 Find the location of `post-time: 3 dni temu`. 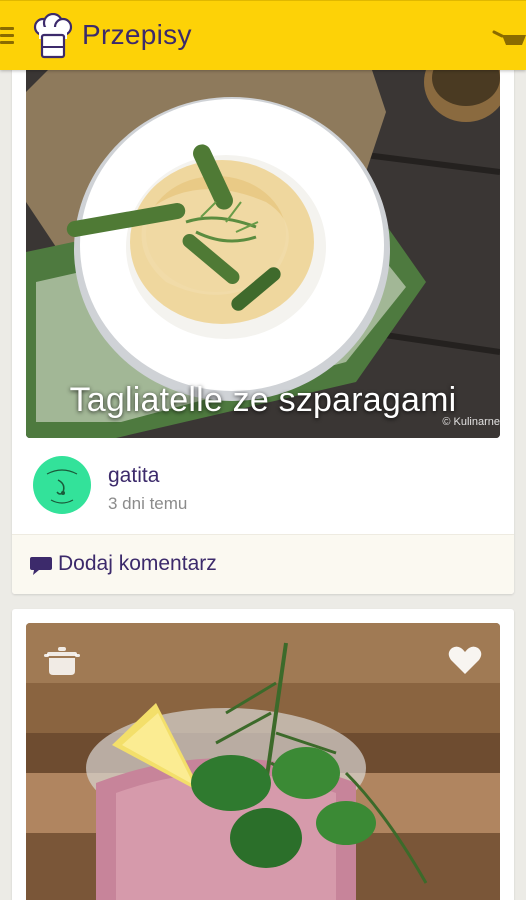

post-time: 3 dni temu is located at coordinates (148, 503).